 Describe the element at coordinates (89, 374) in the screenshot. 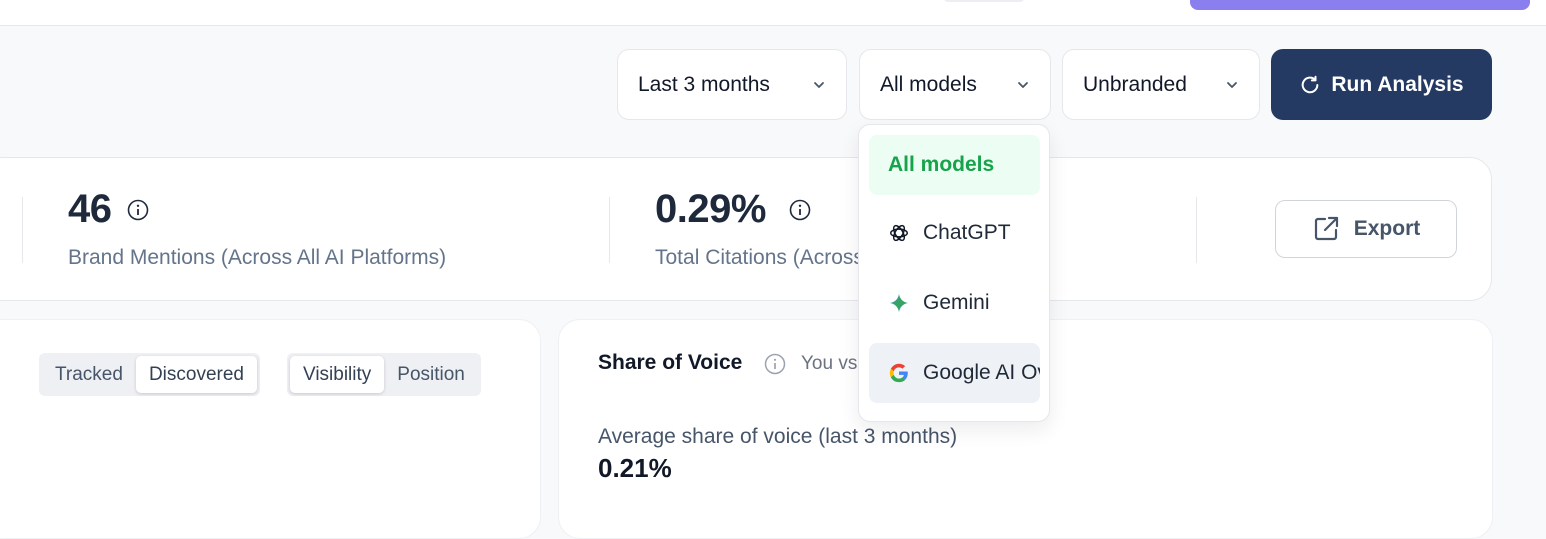

I see `toggle-tracked: Tracked` at that location.